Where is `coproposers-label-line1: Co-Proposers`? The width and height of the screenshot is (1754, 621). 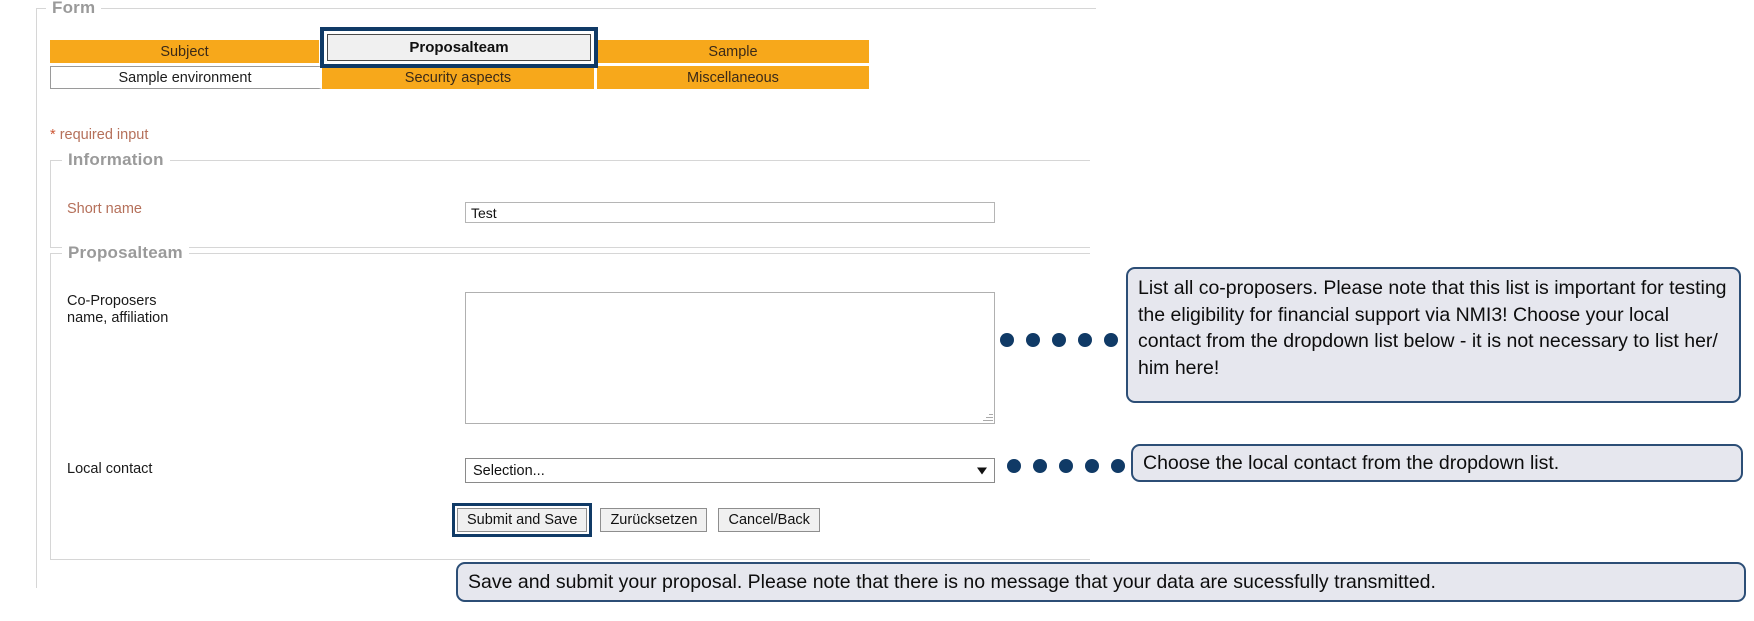 coproposers-label-line1: Co-Proposers is located at coordinates (112, 301).